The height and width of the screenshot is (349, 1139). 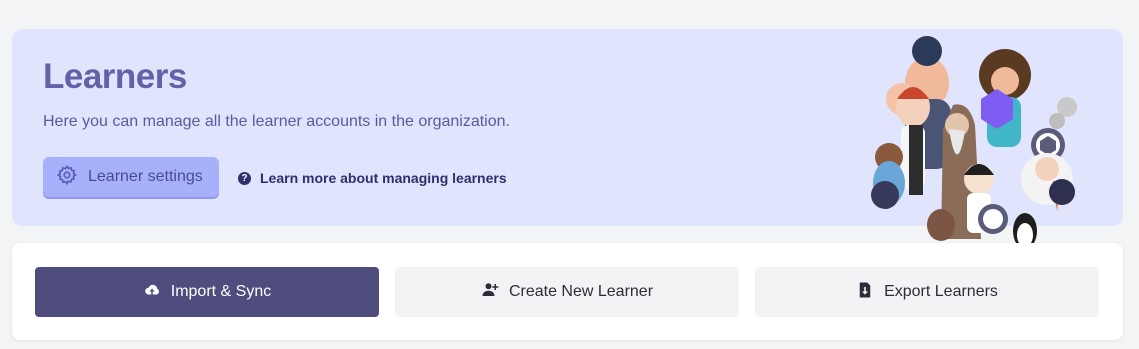 I want to click on learner-settings-button: Learner settings, so click(x=131, y=177).